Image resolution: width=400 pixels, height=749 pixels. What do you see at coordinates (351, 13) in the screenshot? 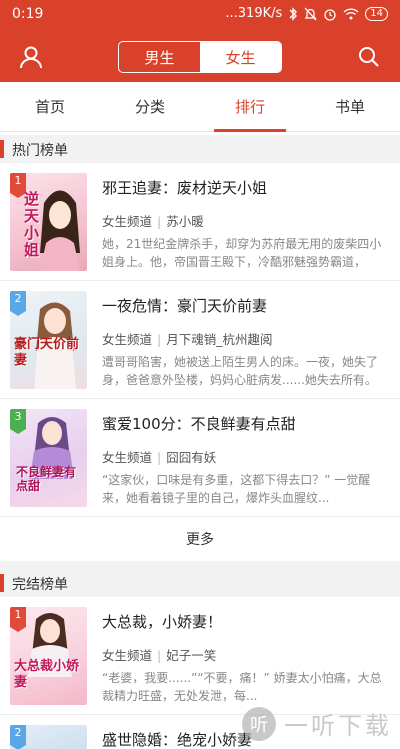
I see `wifi-icon` at bounding box center [351, 13].